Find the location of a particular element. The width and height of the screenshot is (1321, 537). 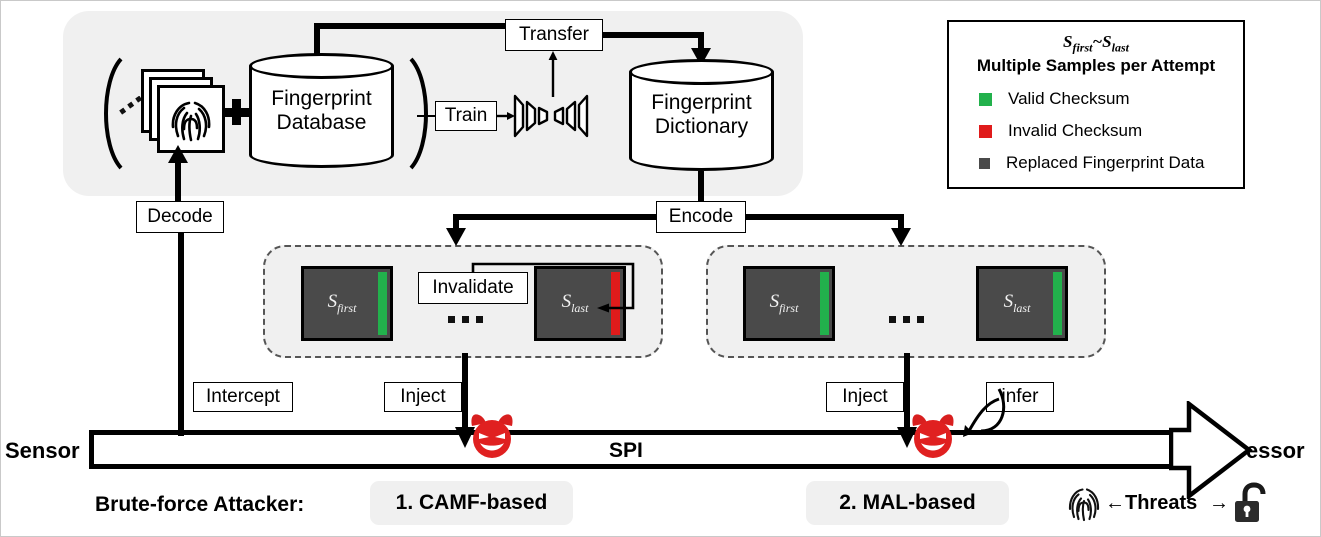

legend-swatch-invalid is located at coordinates (985, 131).